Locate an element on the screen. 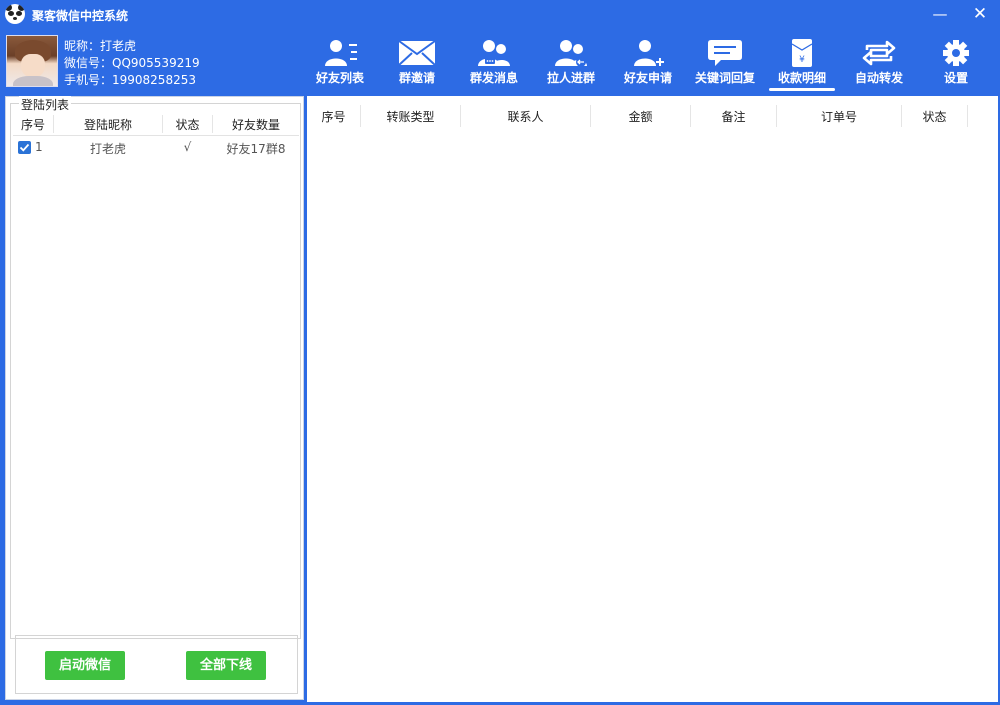 The image size is (1000, 705). toolbar-payment-details: ¥ 收款明细 is located at coordinates (802, 64).